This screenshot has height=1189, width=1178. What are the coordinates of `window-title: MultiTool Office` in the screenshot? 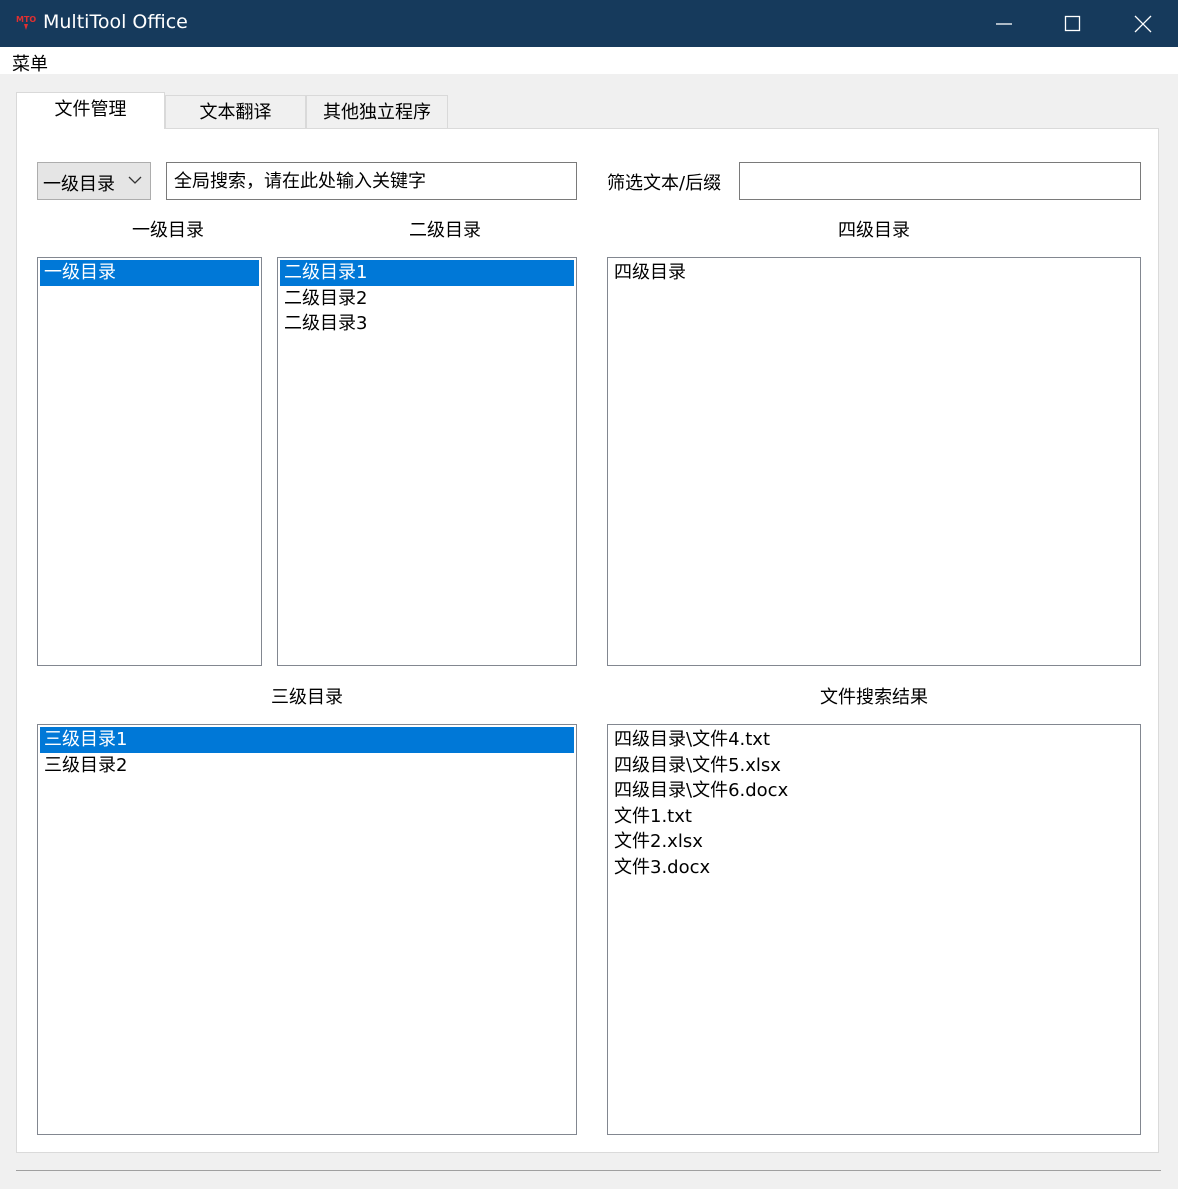 It's located at (115, 22).